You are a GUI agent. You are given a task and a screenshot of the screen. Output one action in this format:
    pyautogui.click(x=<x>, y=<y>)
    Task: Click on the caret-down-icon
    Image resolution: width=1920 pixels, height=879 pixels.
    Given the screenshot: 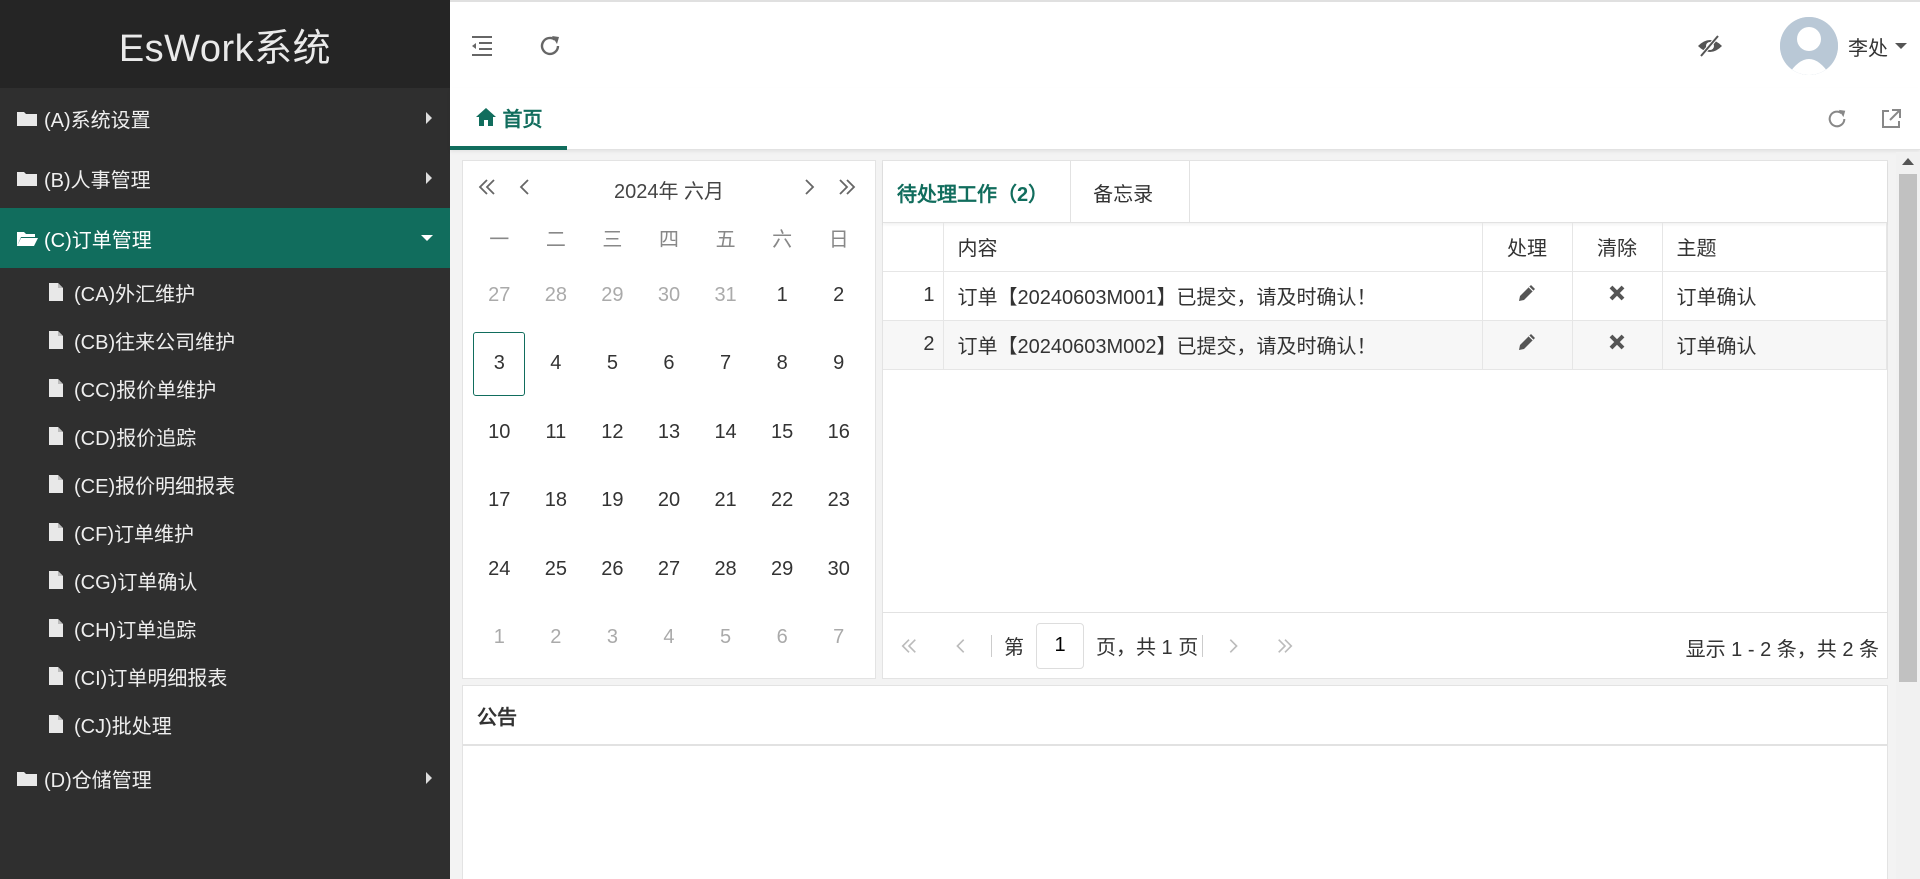 What is the action you would take?
    pyautogui.click(x=427, y=238)
    